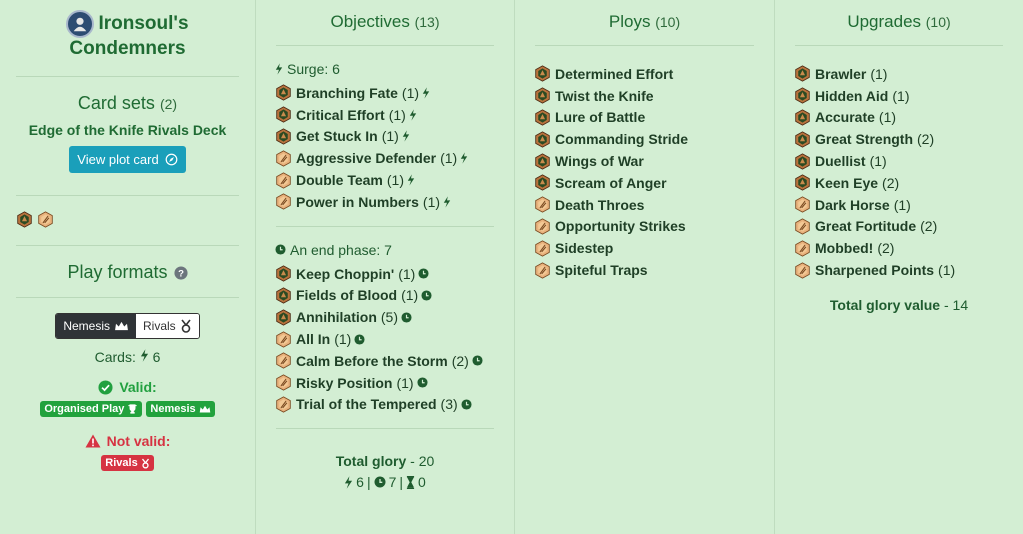 The image size is (1023, 534). I want to click on card-list-item: Annihilation (5), so click(394, 317).